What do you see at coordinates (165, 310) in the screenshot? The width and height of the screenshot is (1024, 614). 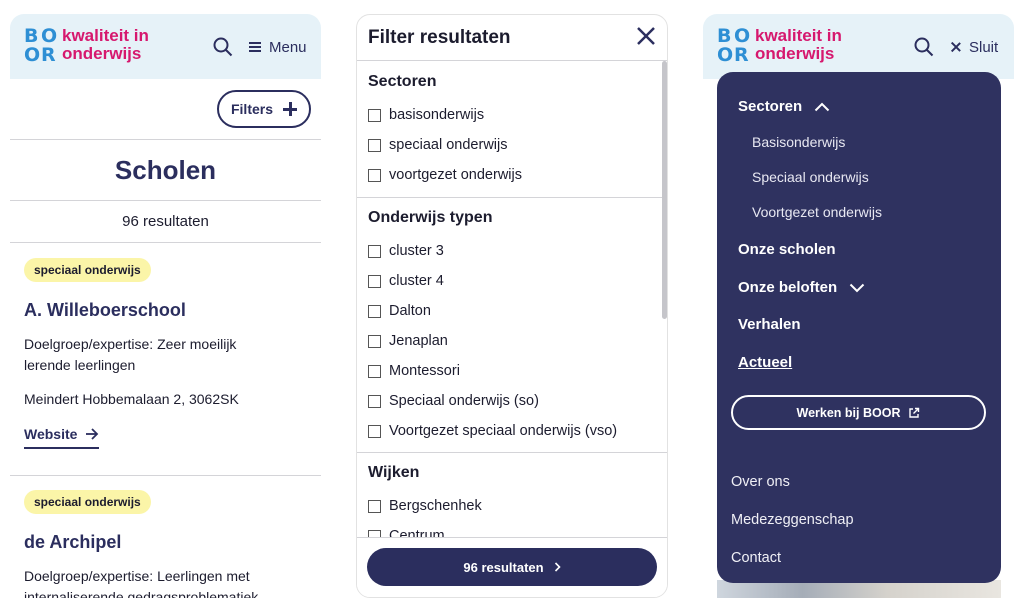 I see `school-name: A. Willeboerschool` at bounding box center [165, 310].